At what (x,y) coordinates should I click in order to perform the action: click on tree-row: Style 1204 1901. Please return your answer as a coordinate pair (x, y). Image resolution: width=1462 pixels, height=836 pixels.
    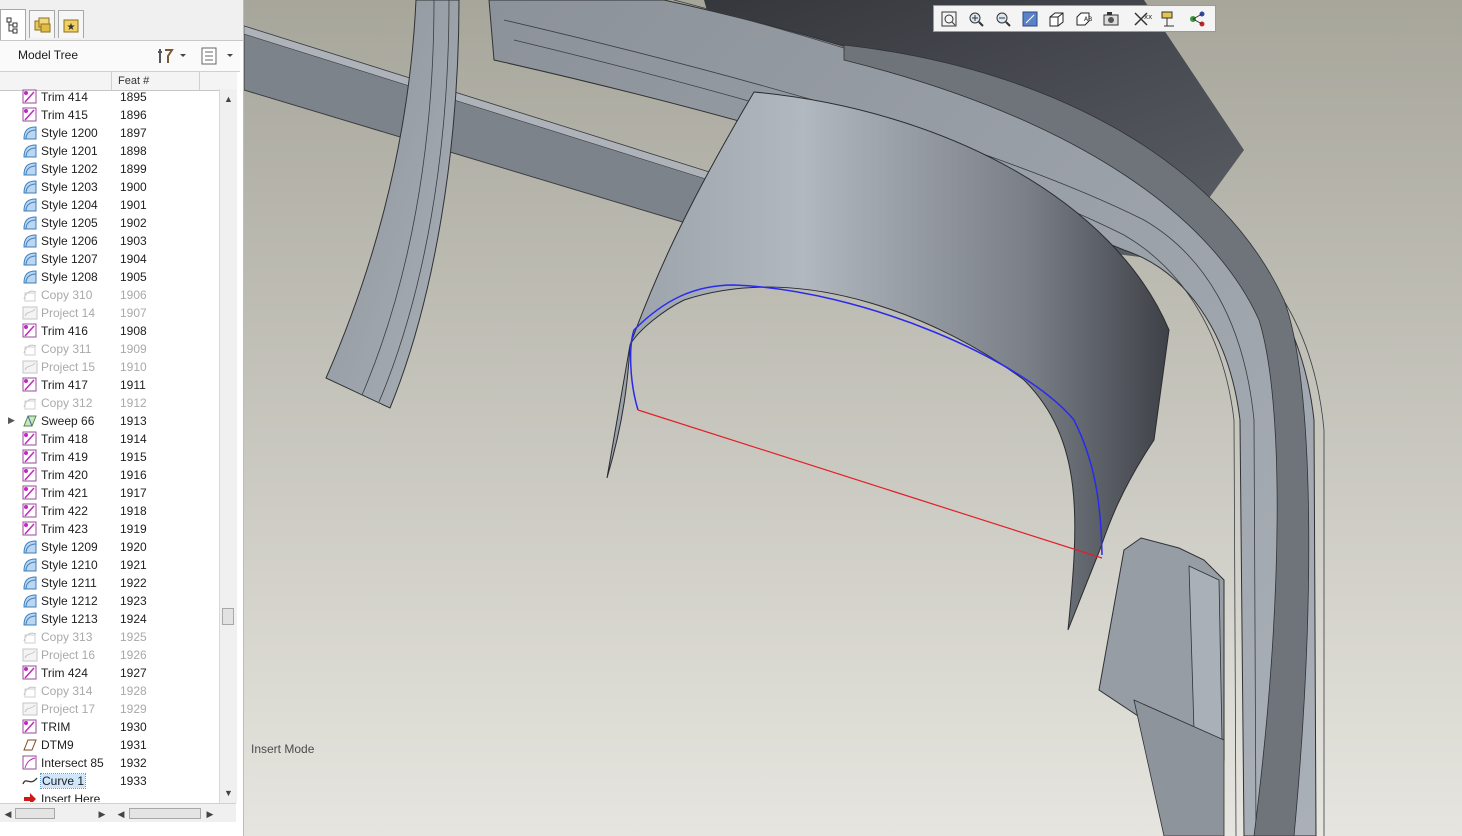
    Looking at the image, I should click on (109, 205).